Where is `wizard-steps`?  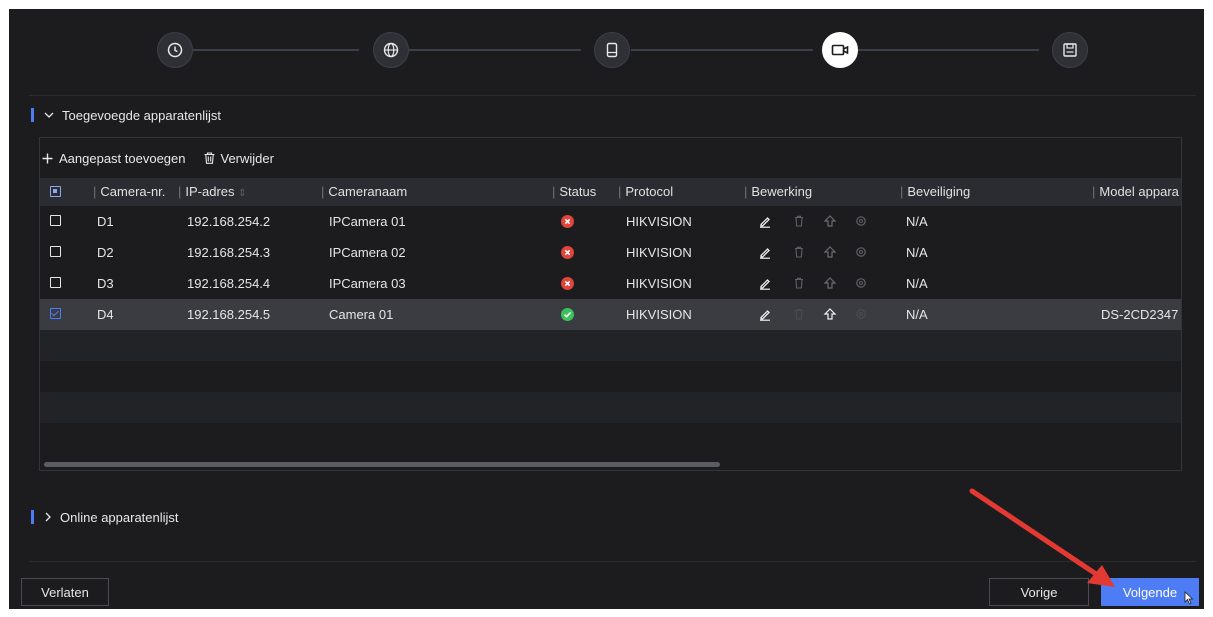 wizard-steps is located at coordinates (606, 51).